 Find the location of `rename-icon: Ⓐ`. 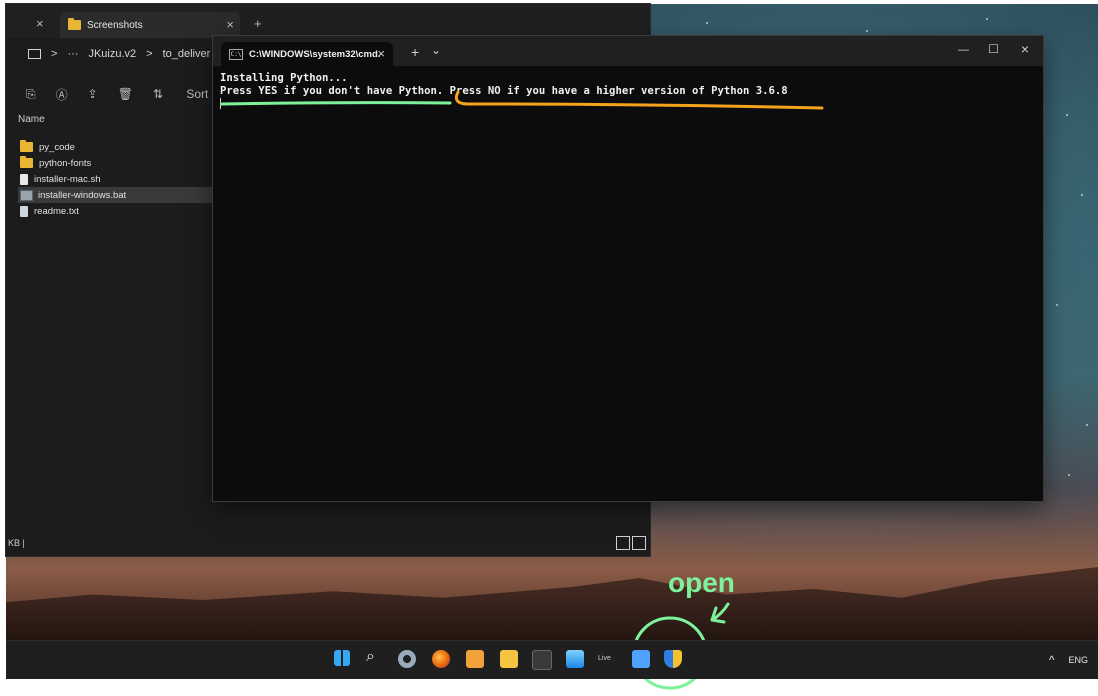

rename-icon: Ⓐ is located at coordinates (62, 94).